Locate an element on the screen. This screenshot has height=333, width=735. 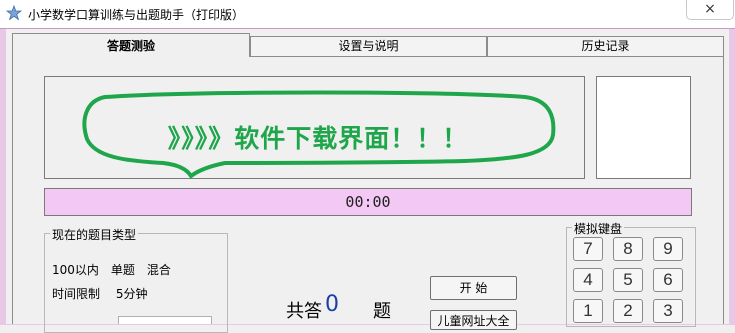
start-button-label: 开 始 is located at coordinates (473, 288).